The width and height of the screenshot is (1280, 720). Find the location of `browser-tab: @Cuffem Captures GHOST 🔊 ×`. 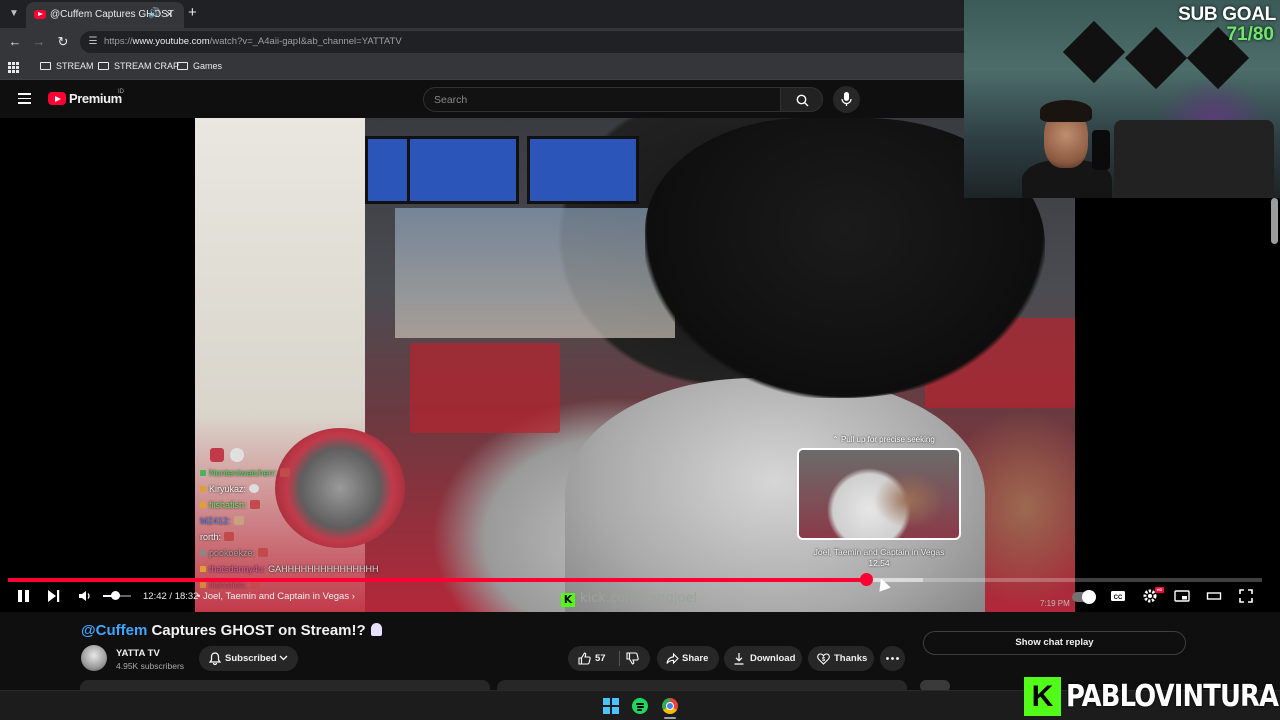

browser-tab: @Cuffem Captures GHOST 🔊 × is located at coordinates (105, 15).